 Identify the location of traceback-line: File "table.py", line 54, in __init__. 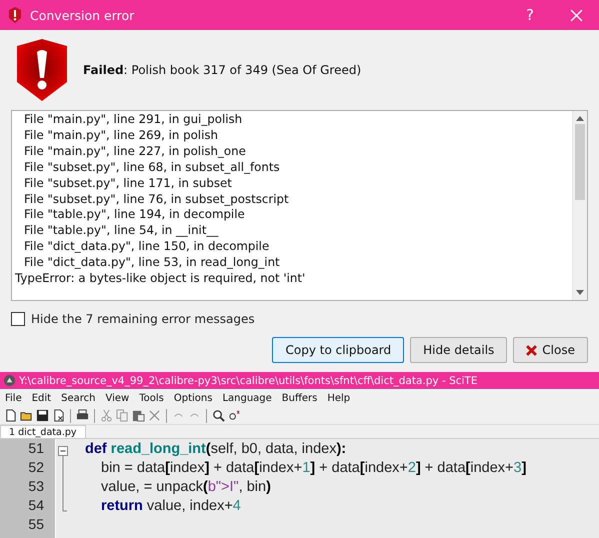
(121, 231).